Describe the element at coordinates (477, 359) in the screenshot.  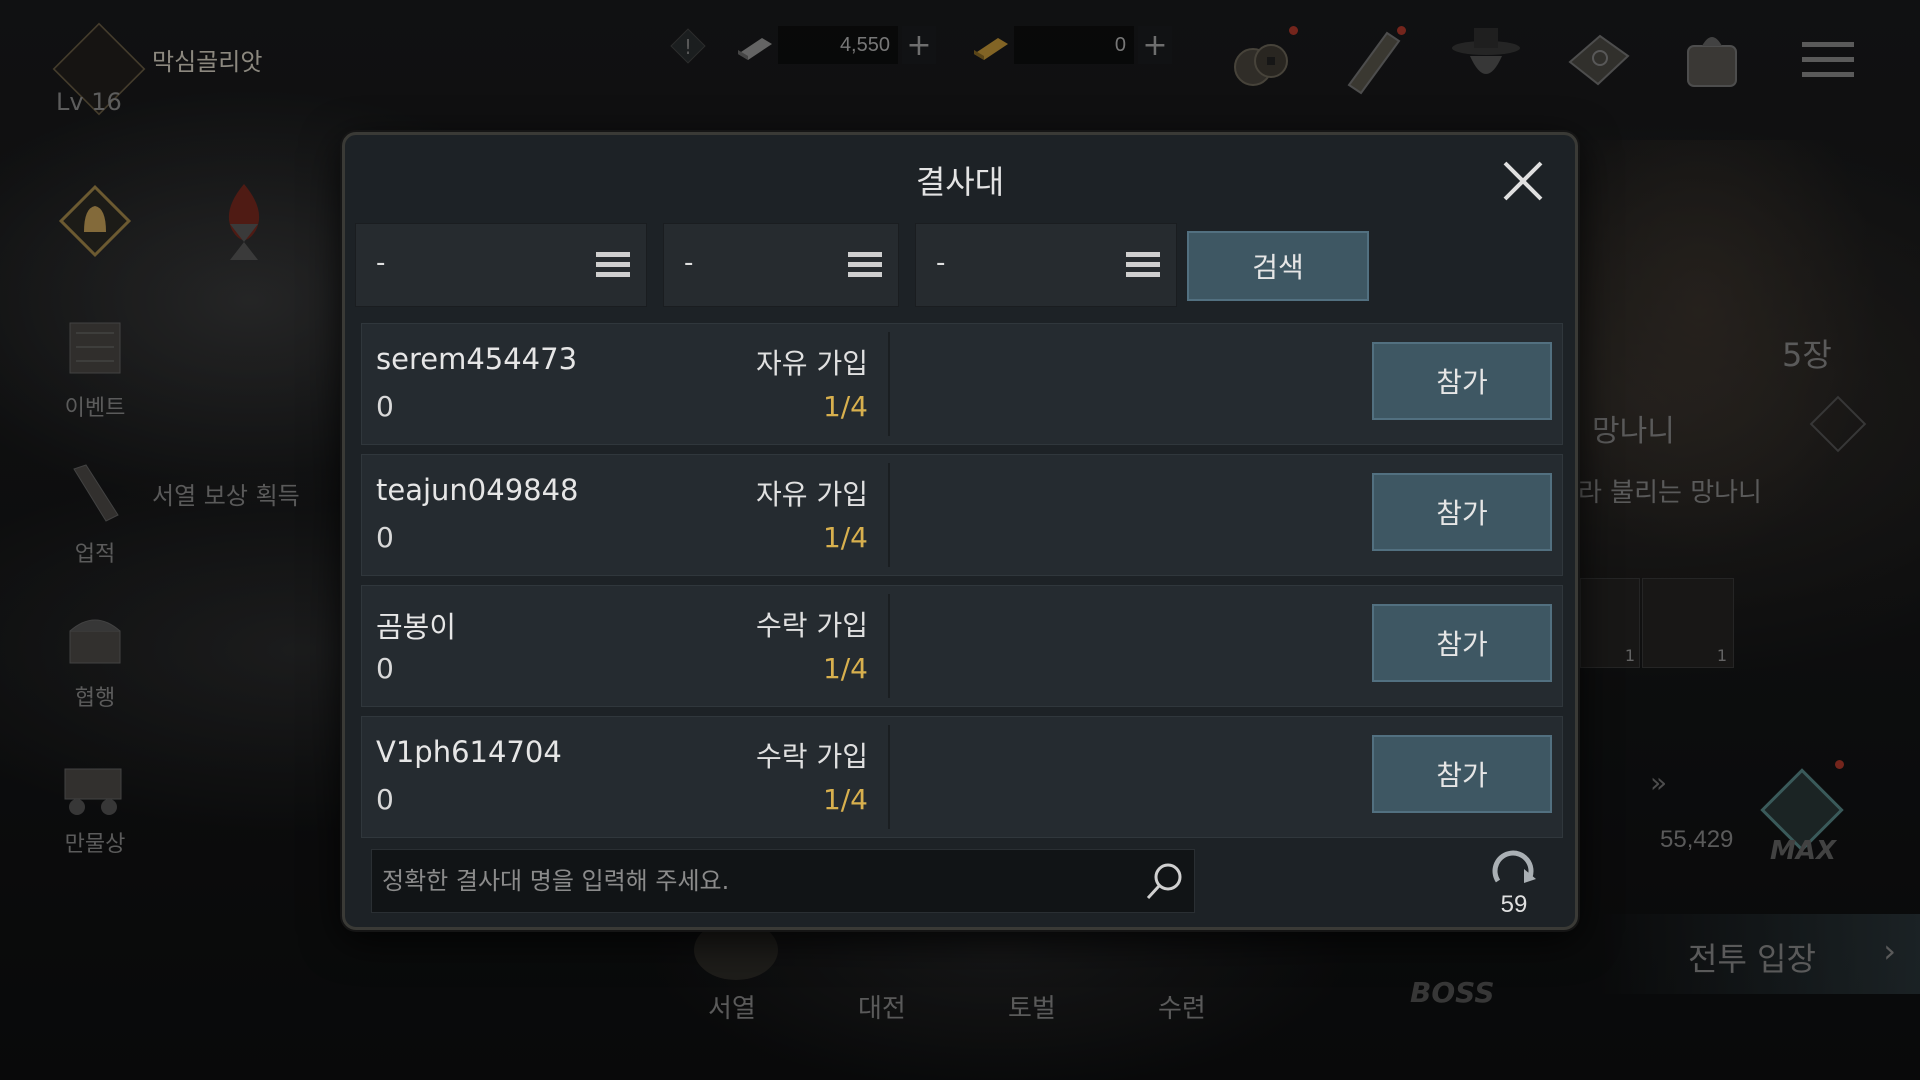
I see `squad-name: serem454473` at that location.